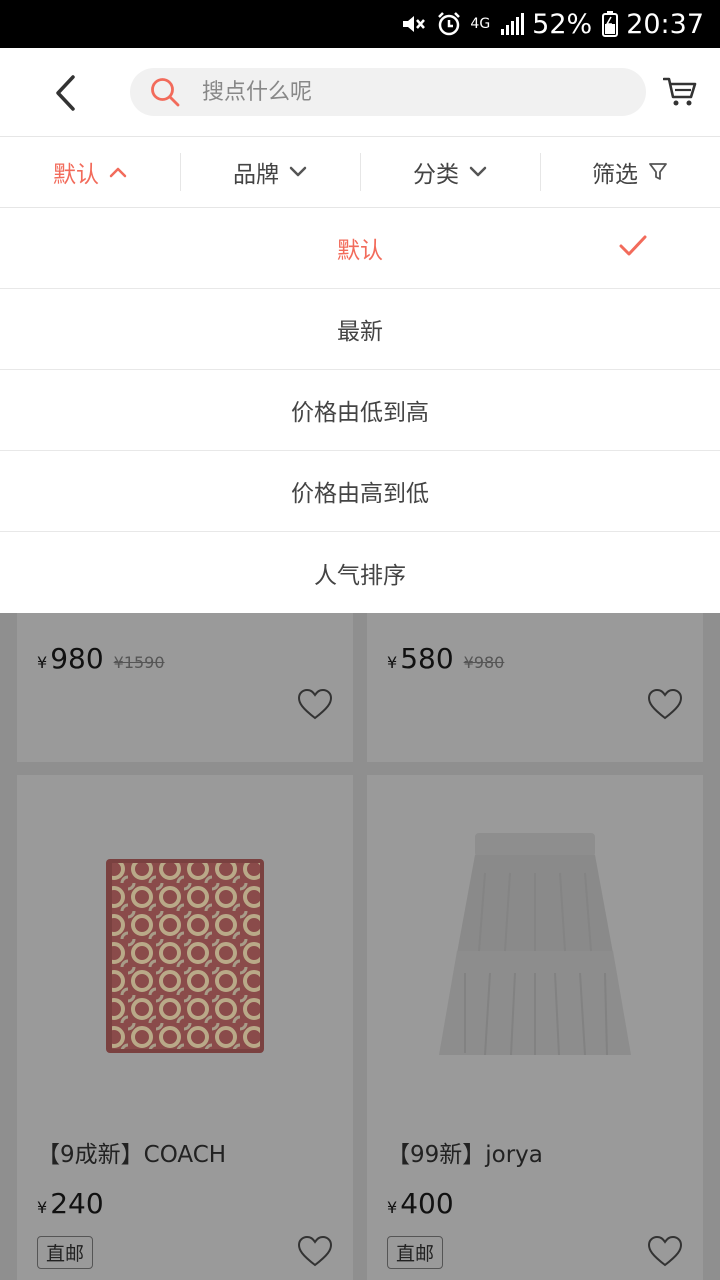  What do you see at coordinates (427, 658) in the screenshot?
I see `product-price: 580` at bounding box center [427, 658].